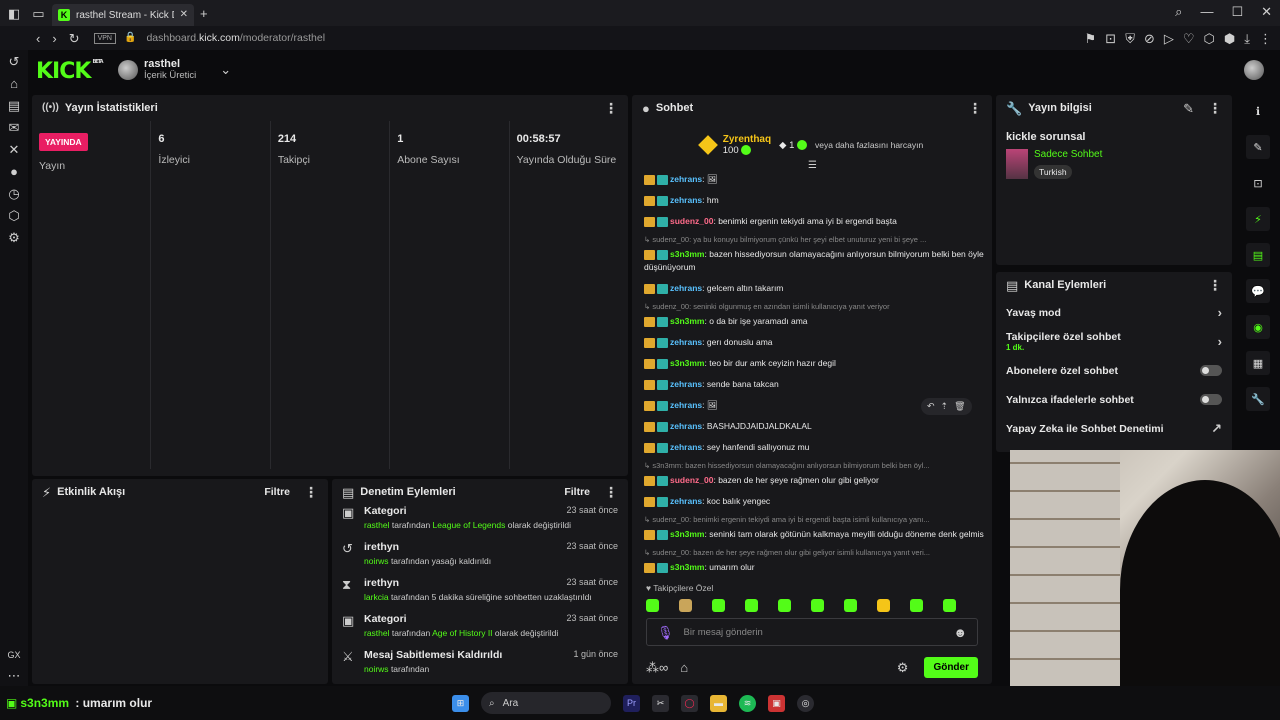  What do you see at coordinates (903, 667) in the screenshot?
I see `gear-icon: ⚙` at bounding box center [903, 667].